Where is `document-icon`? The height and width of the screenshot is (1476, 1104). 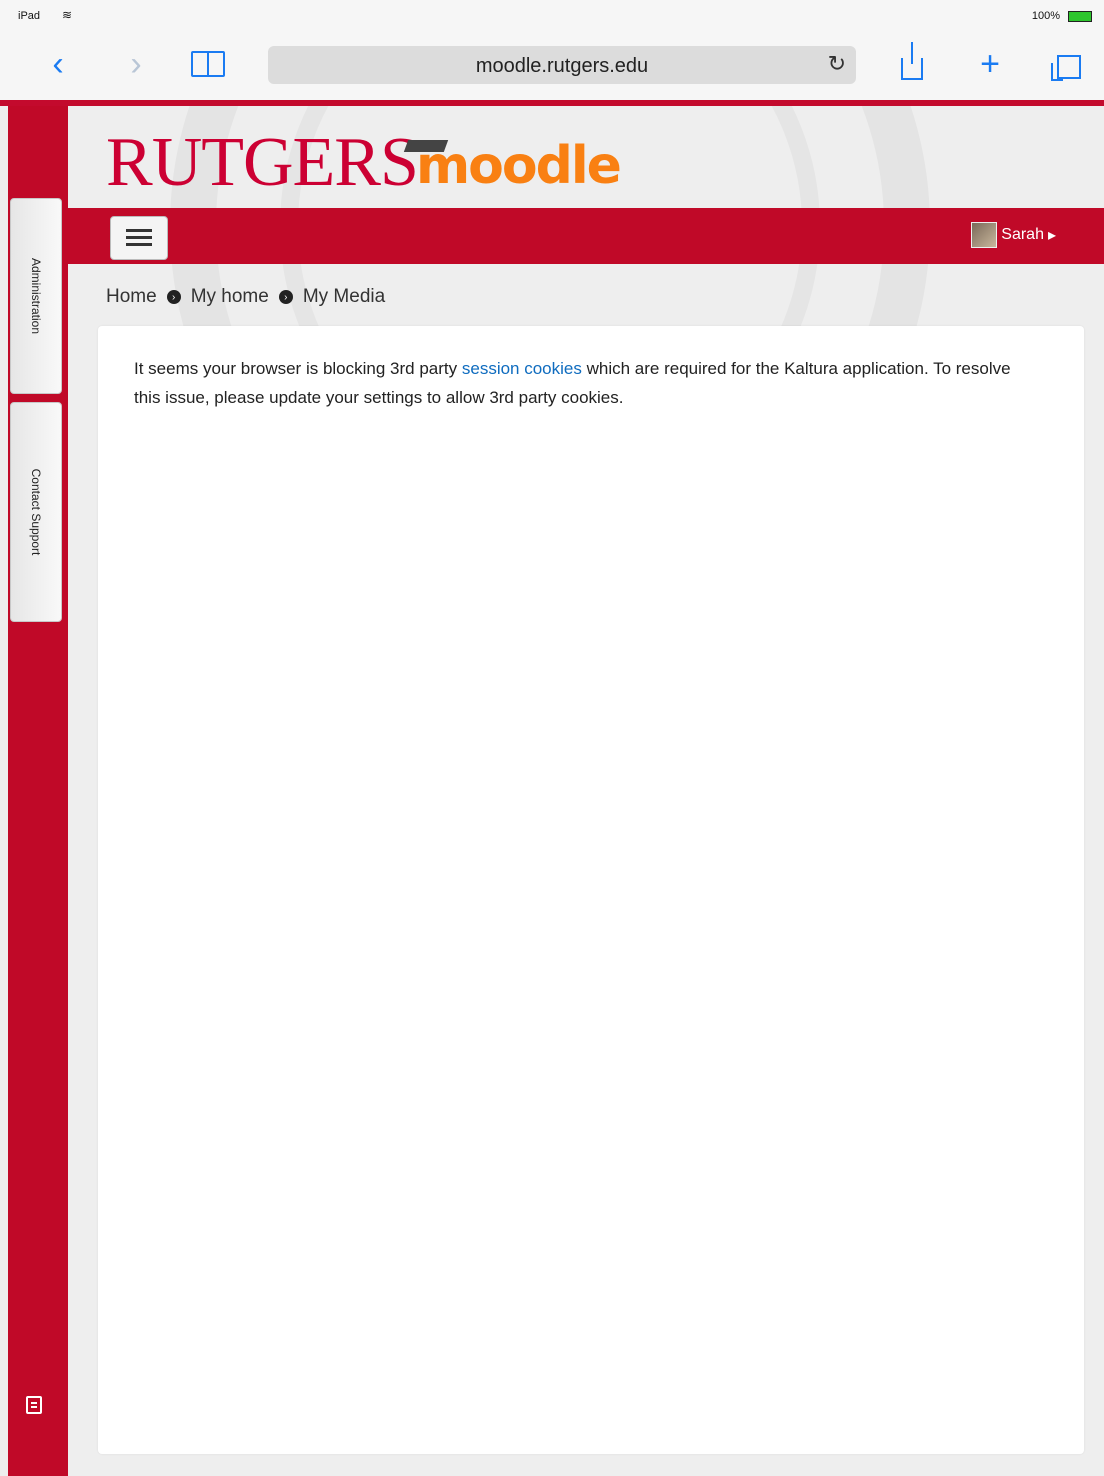 document-icon is located at coordinates (34, 1405).